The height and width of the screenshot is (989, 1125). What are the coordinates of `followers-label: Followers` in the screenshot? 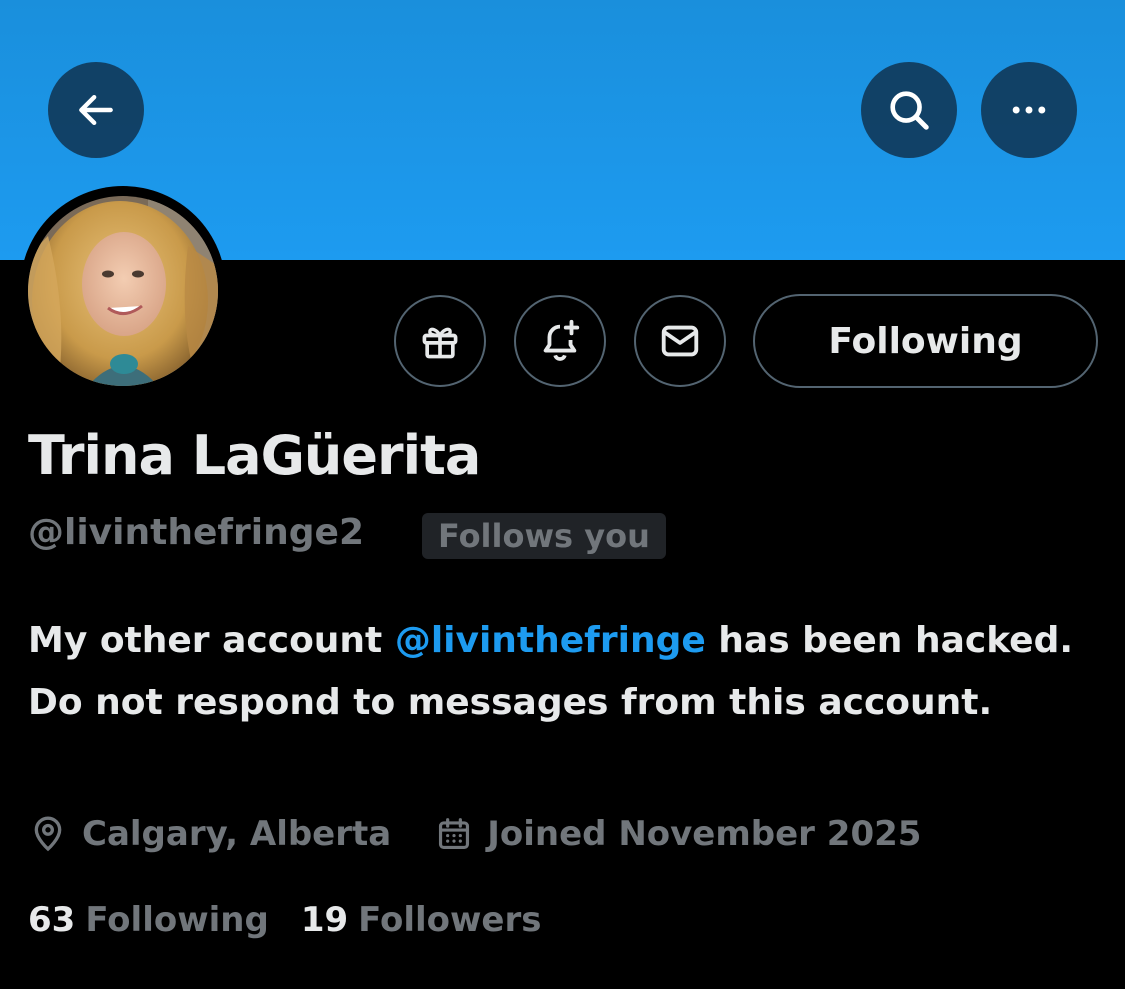 It's located at (450, 920).